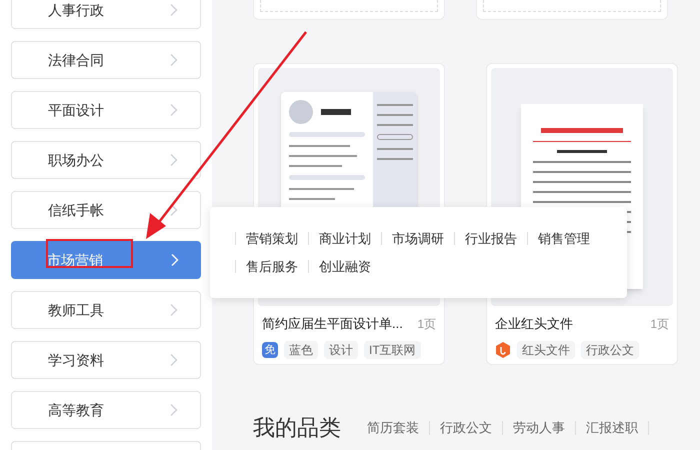 This screenshot has height=450, width=700. What do you see at coordinates (270, 350) in the screenshot?
I see `free-badge: 免` at bounding box center [270, 350].